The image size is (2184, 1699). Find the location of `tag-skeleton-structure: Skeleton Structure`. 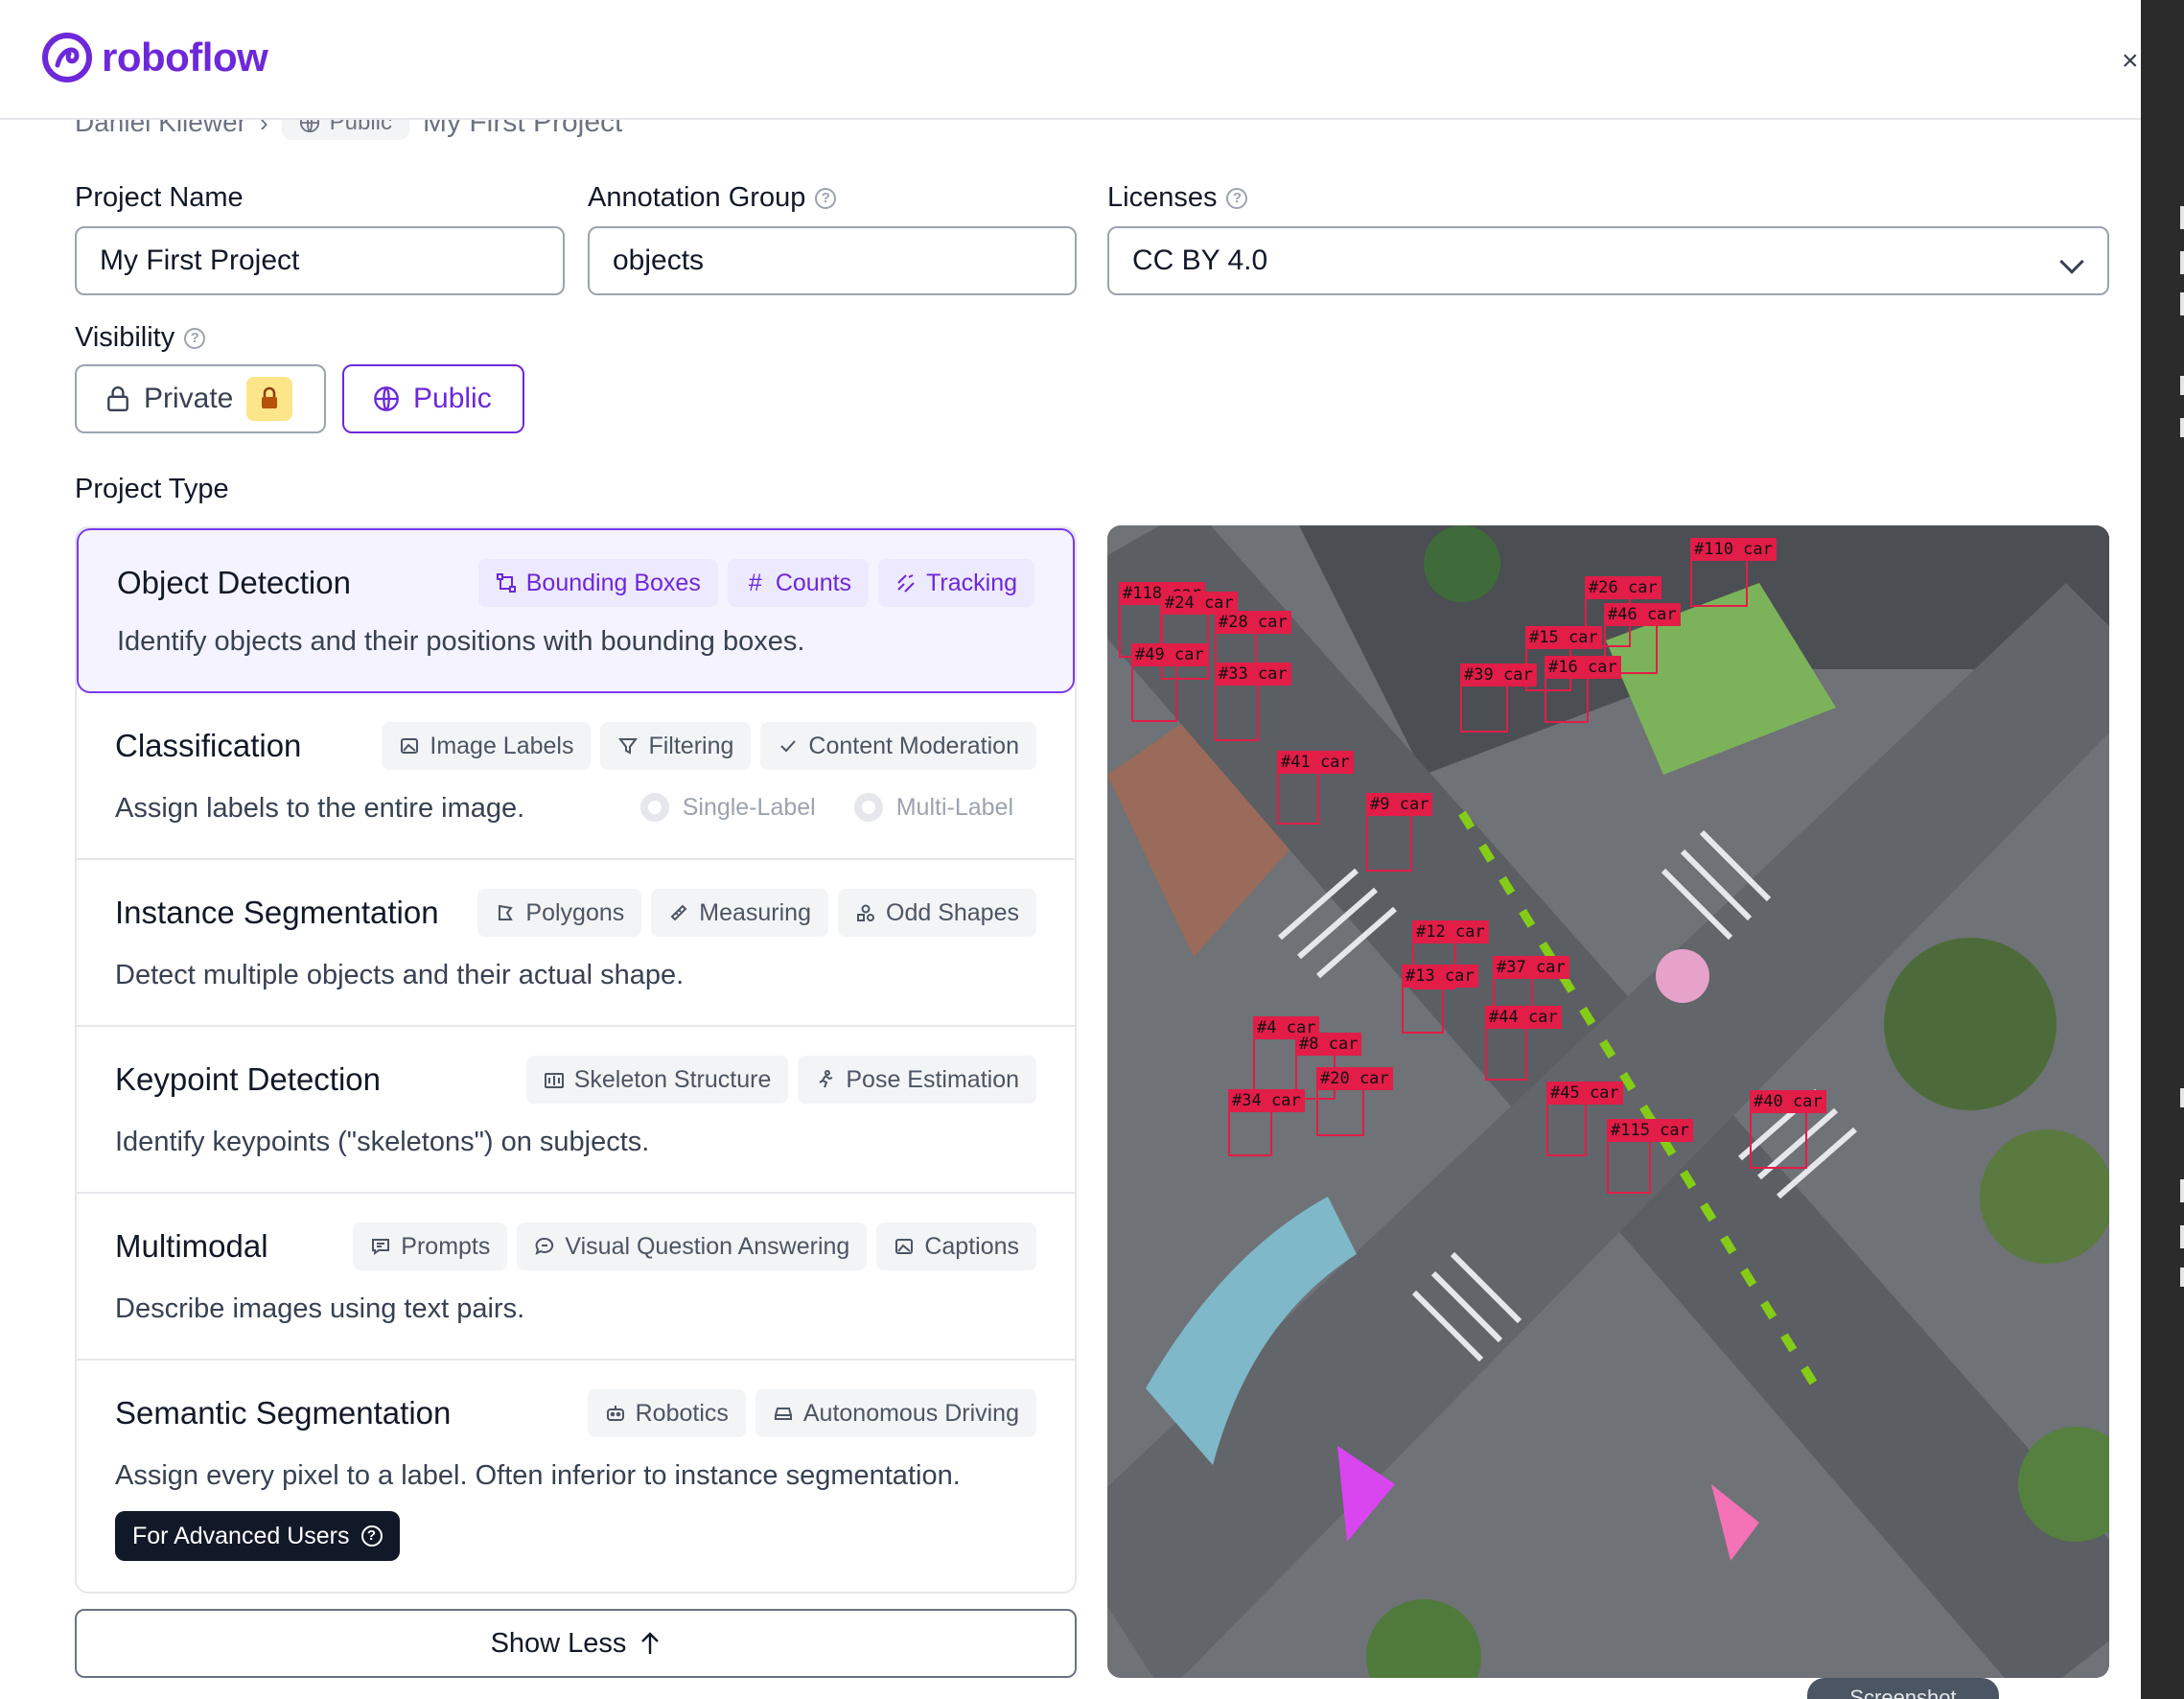

tag-skeleton-structure: Skeleton Structure is located at coordinates (657, 1080).